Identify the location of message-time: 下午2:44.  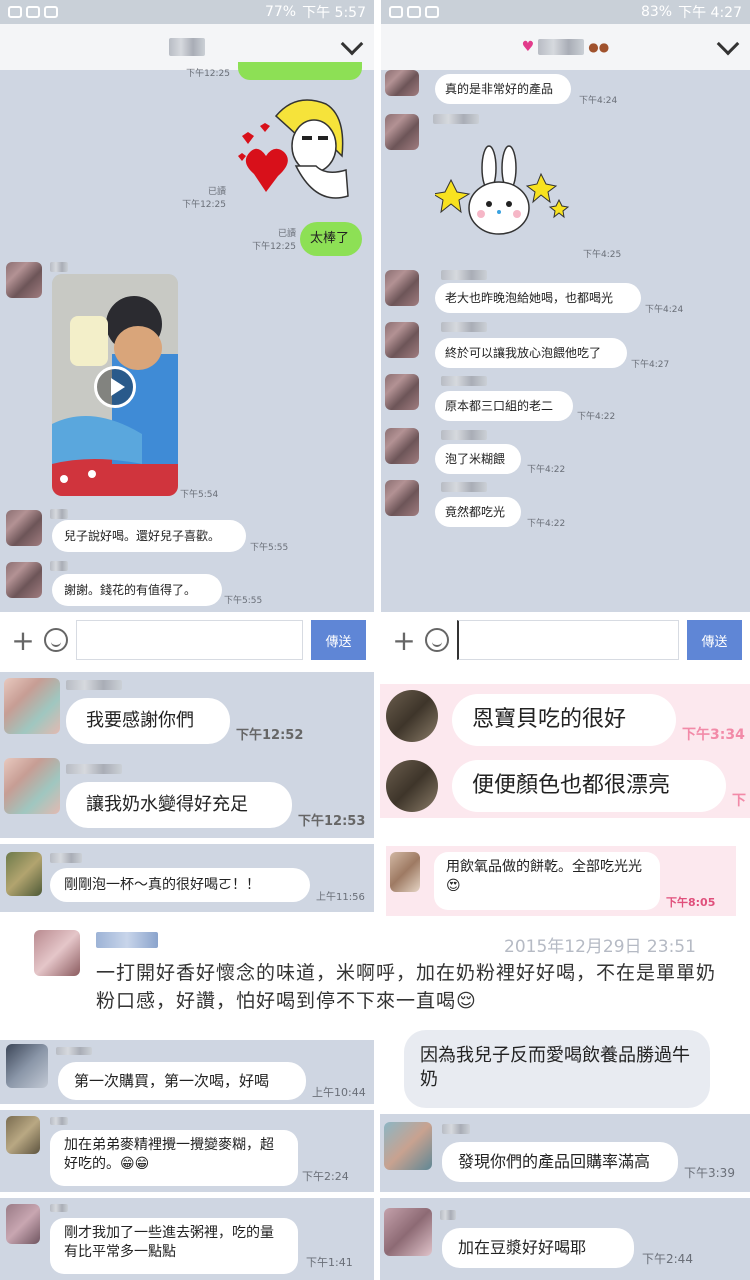
(667, 1259).